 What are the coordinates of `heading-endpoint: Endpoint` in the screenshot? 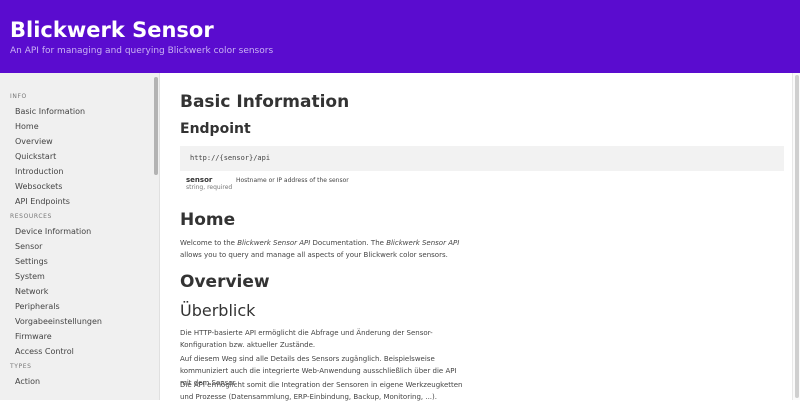 It's located at (215, 129).